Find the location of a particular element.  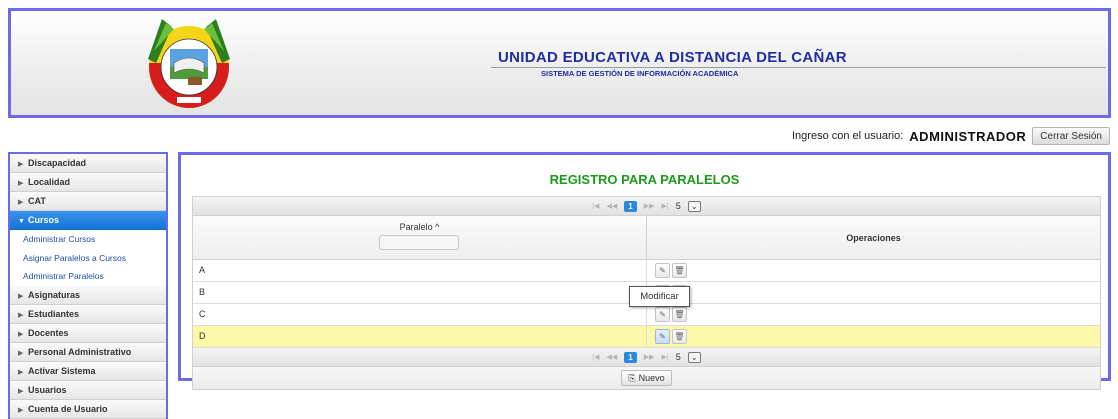

sidebar-item-activar-sistema: ▶ Activar Sistema is located at coordinates (88, 371).